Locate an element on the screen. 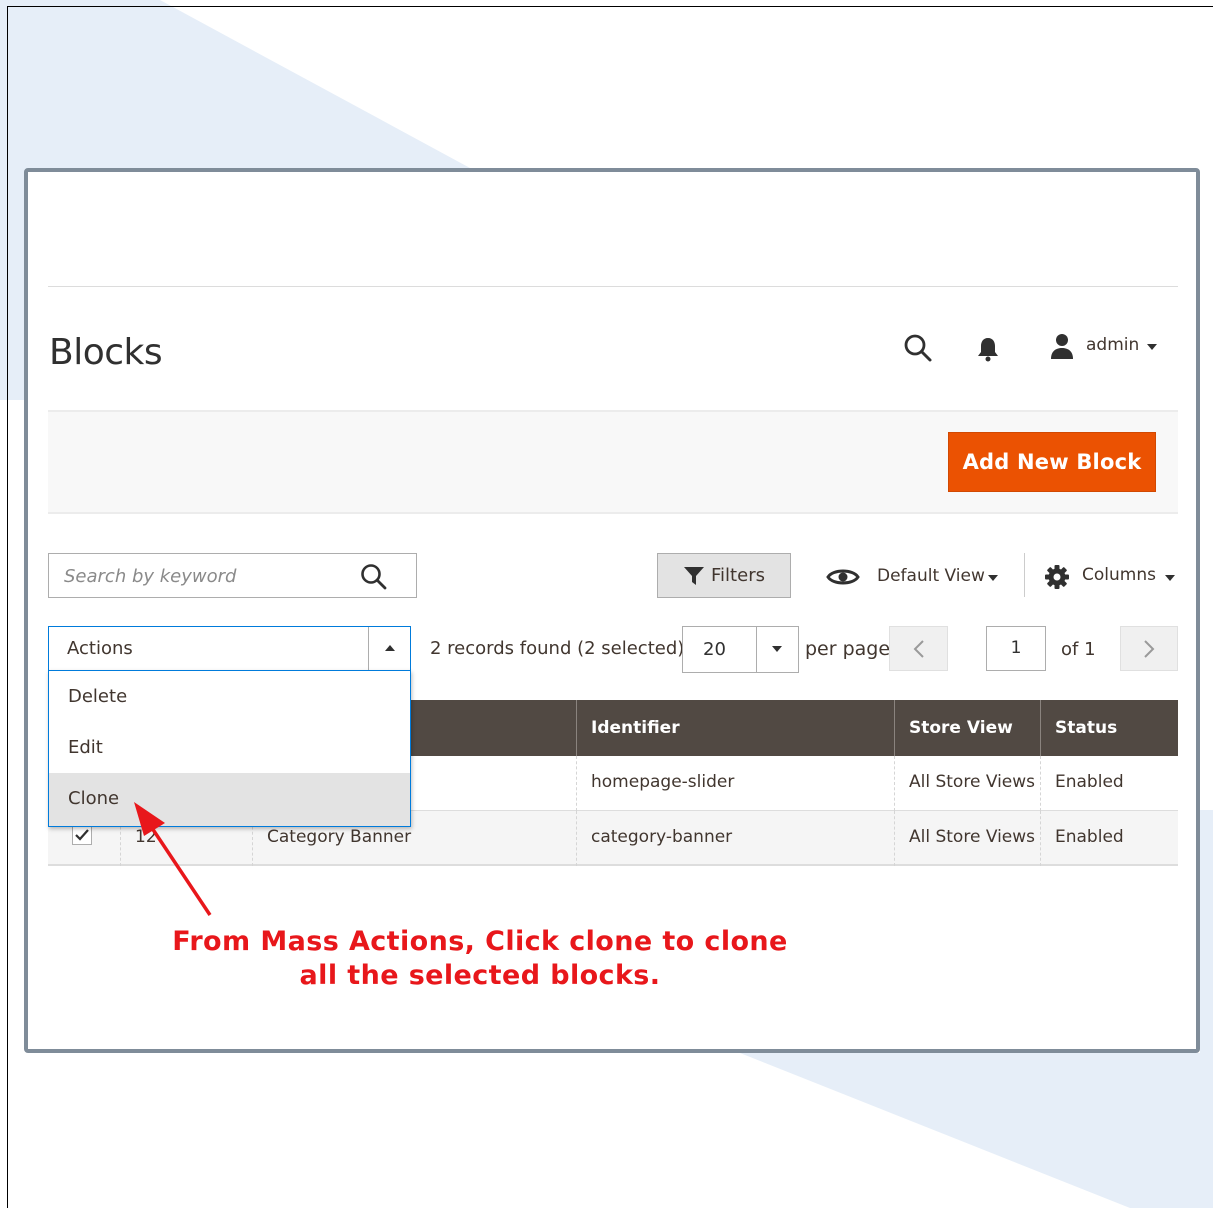 This screenshot has width=1213, height=1208. mass-actions-label: Actions is located at coordinates (100, 648).